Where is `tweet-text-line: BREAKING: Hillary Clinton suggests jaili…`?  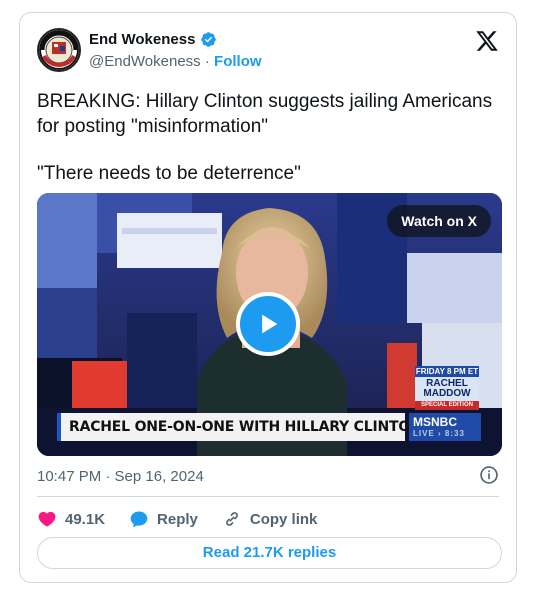
tweet-text-line: BREAKING: Hillary Clinton suggests jaili… is located at coordinates (265, 114).